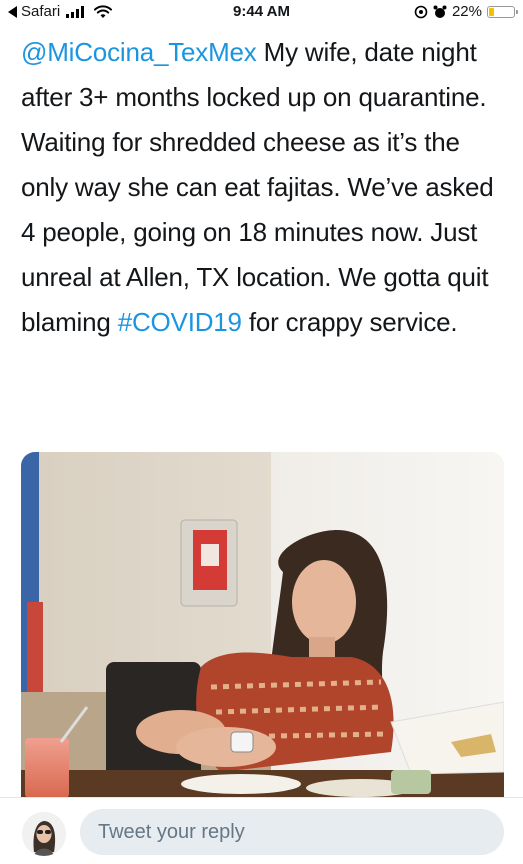 The image size is (523, 864). What do you see at coordinates (491, 11) in the screenshot?
I see `battery-fill` at bounding box center [491, 11].